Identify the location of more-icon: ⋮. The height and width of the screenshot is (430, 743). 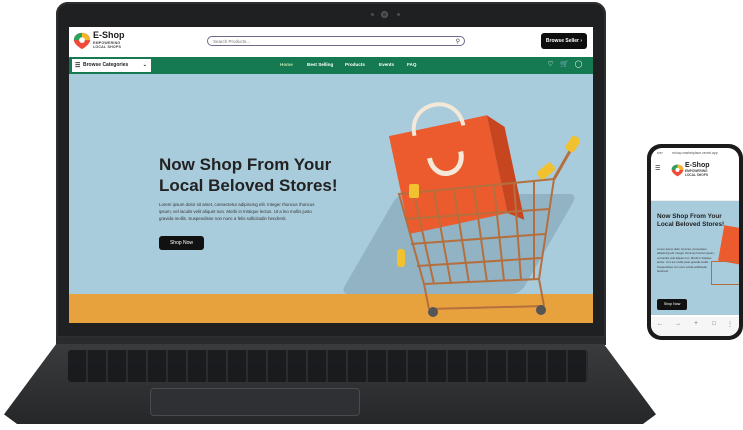
(730, 324).